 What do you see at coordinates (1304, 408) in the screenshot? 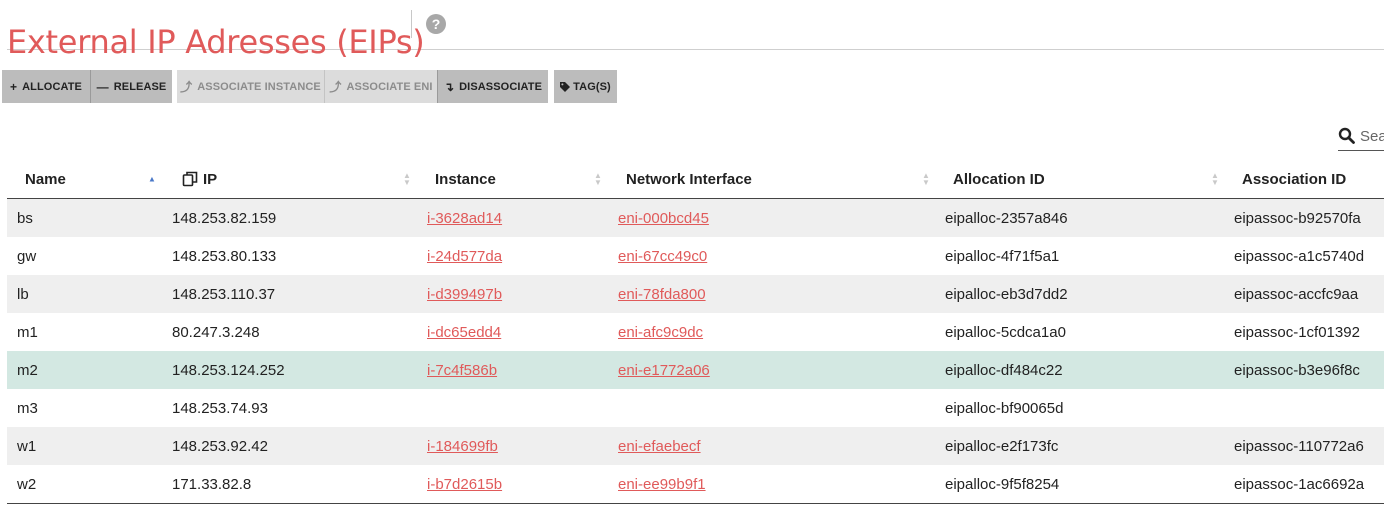
I see `cell-association-id` at bounding box center [1304, 408].